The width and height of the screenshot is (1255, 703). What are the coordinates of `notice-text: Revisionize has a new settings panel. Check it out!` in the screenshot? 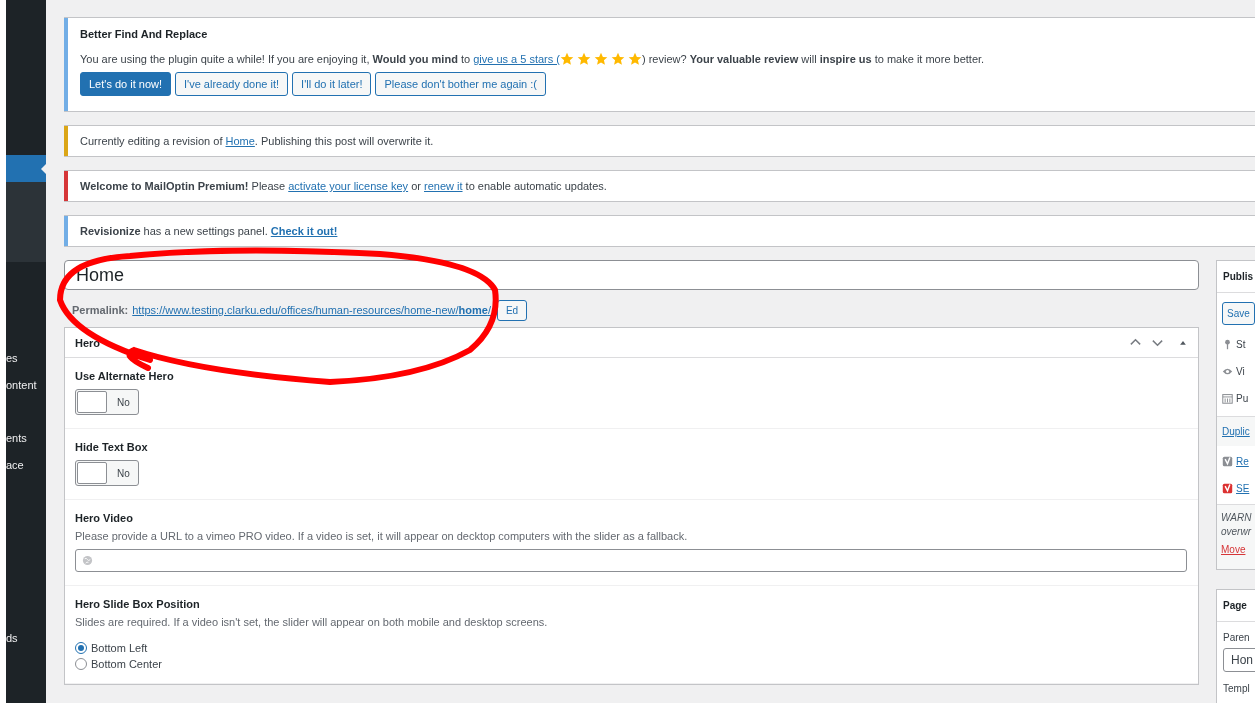 It's located at (209, 231).